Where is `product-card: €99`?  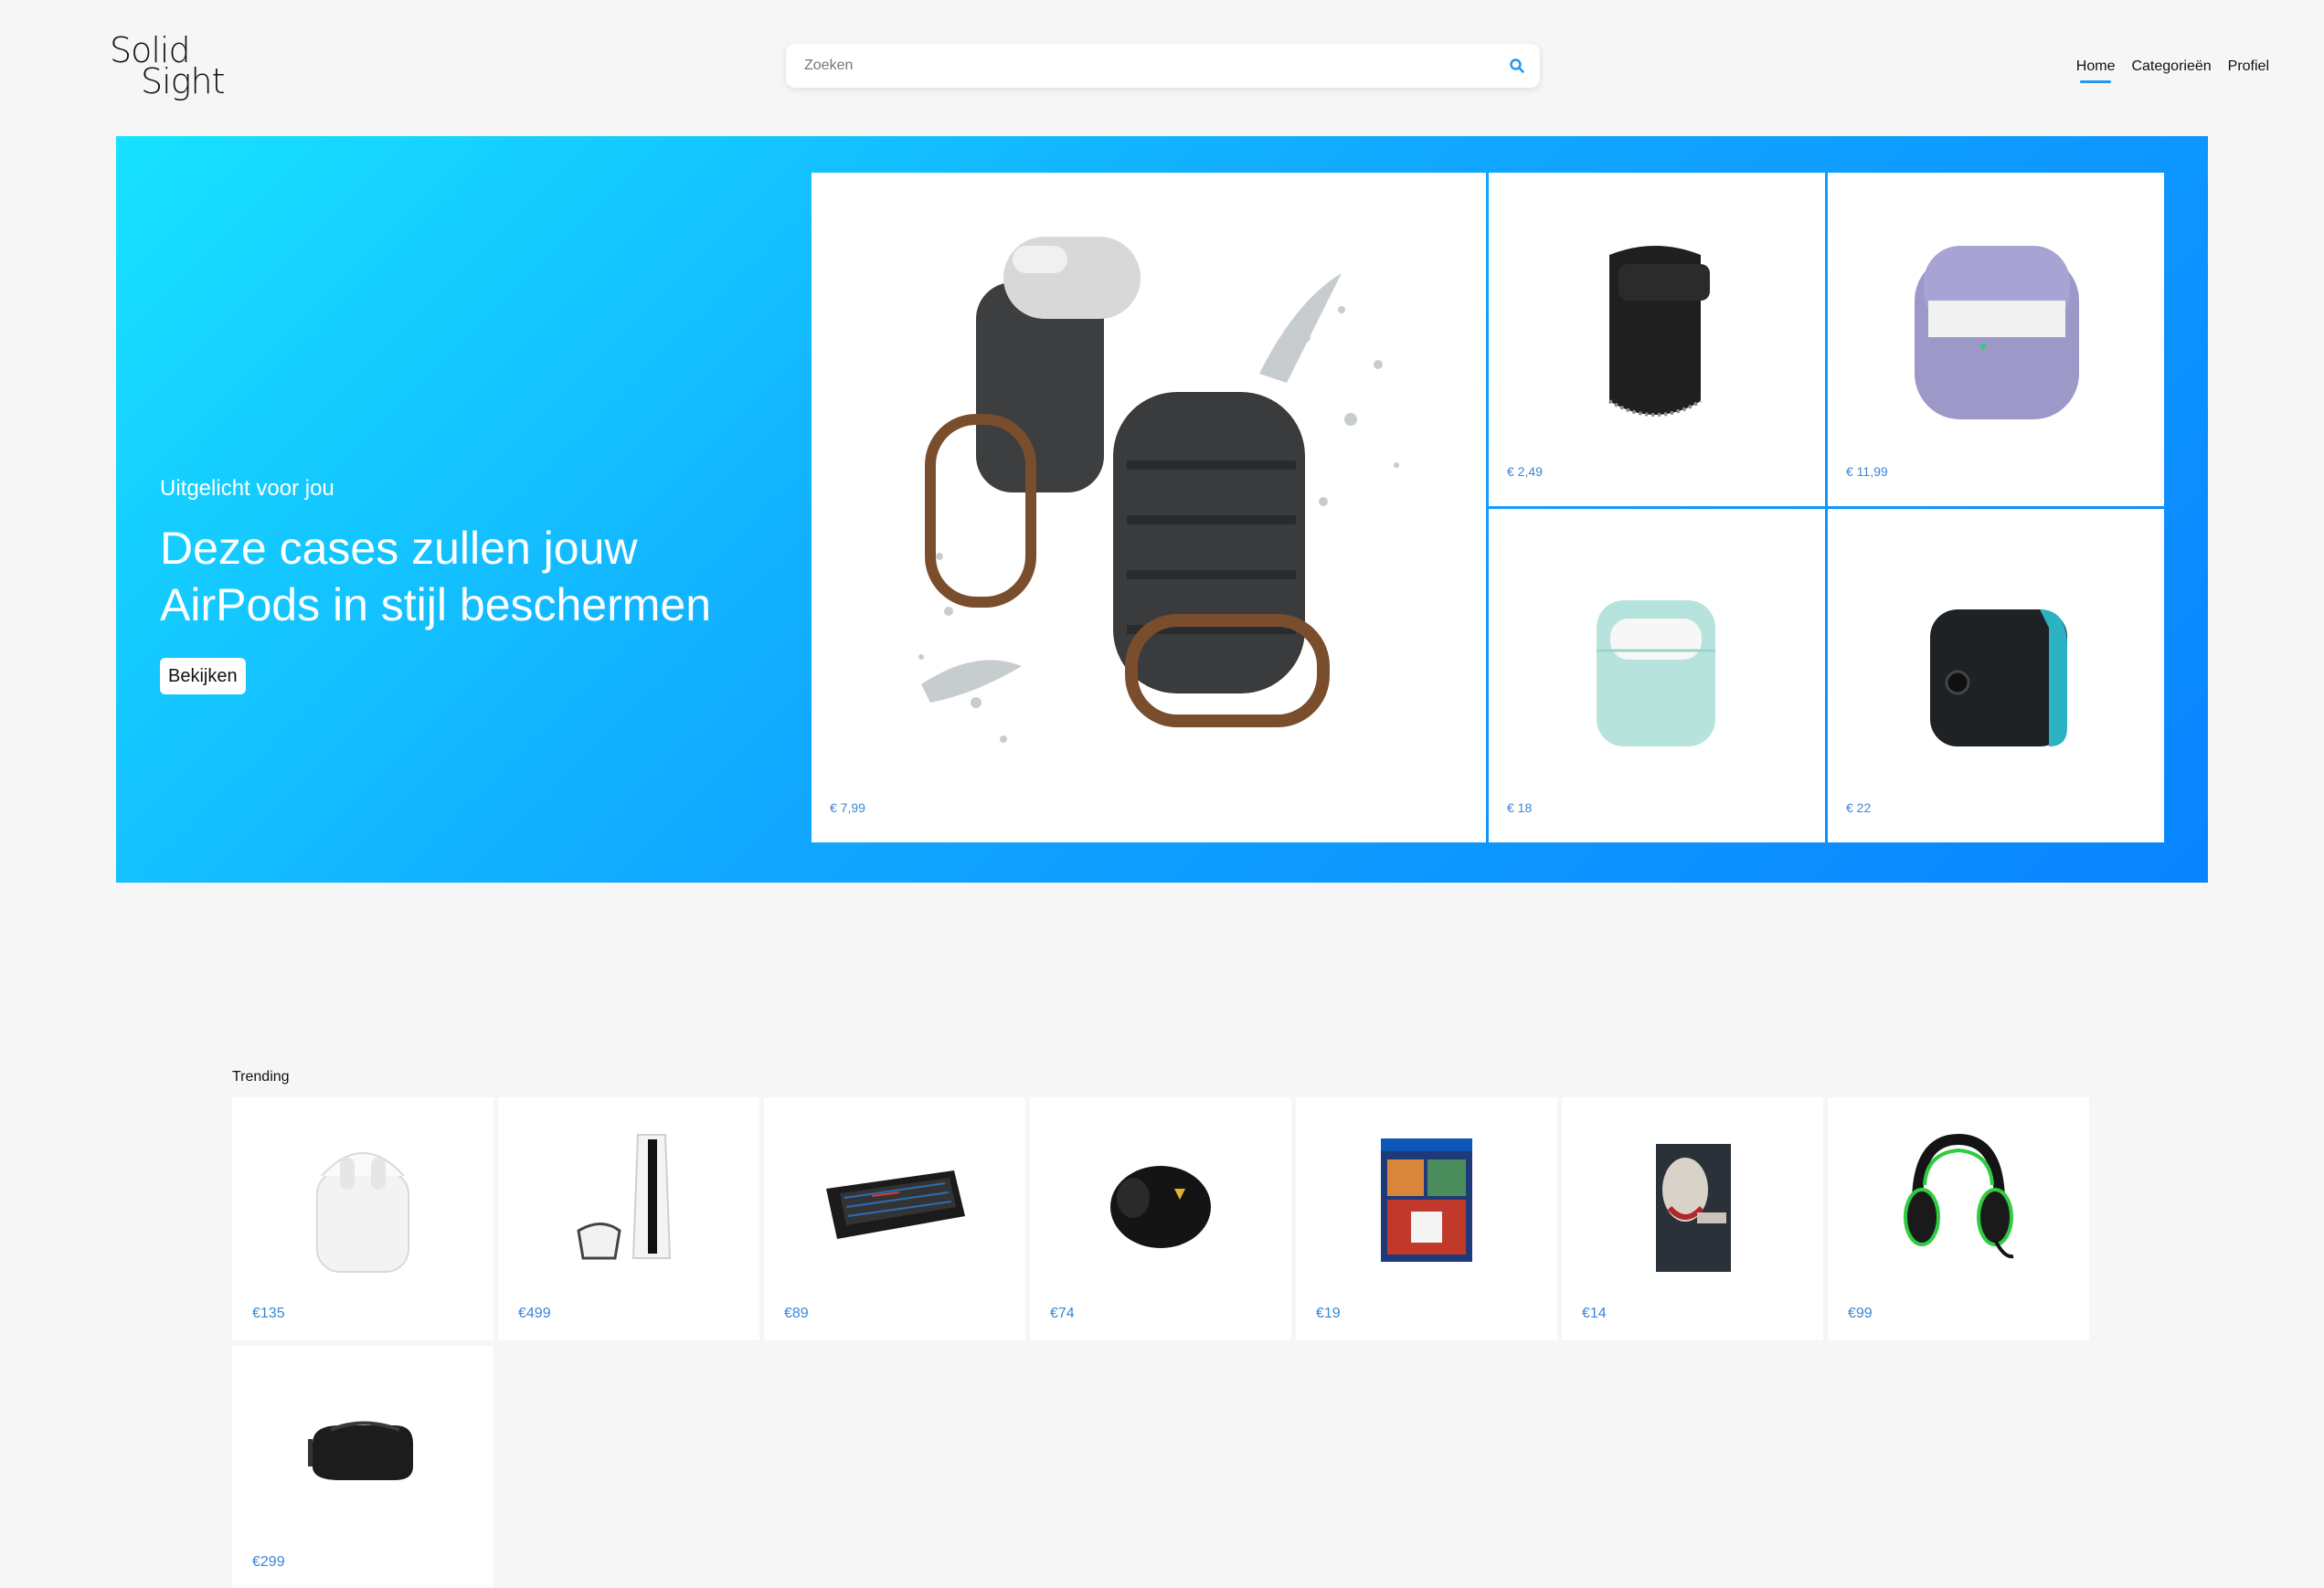
product-card: €99 is located at coordinates (1959, 1218).